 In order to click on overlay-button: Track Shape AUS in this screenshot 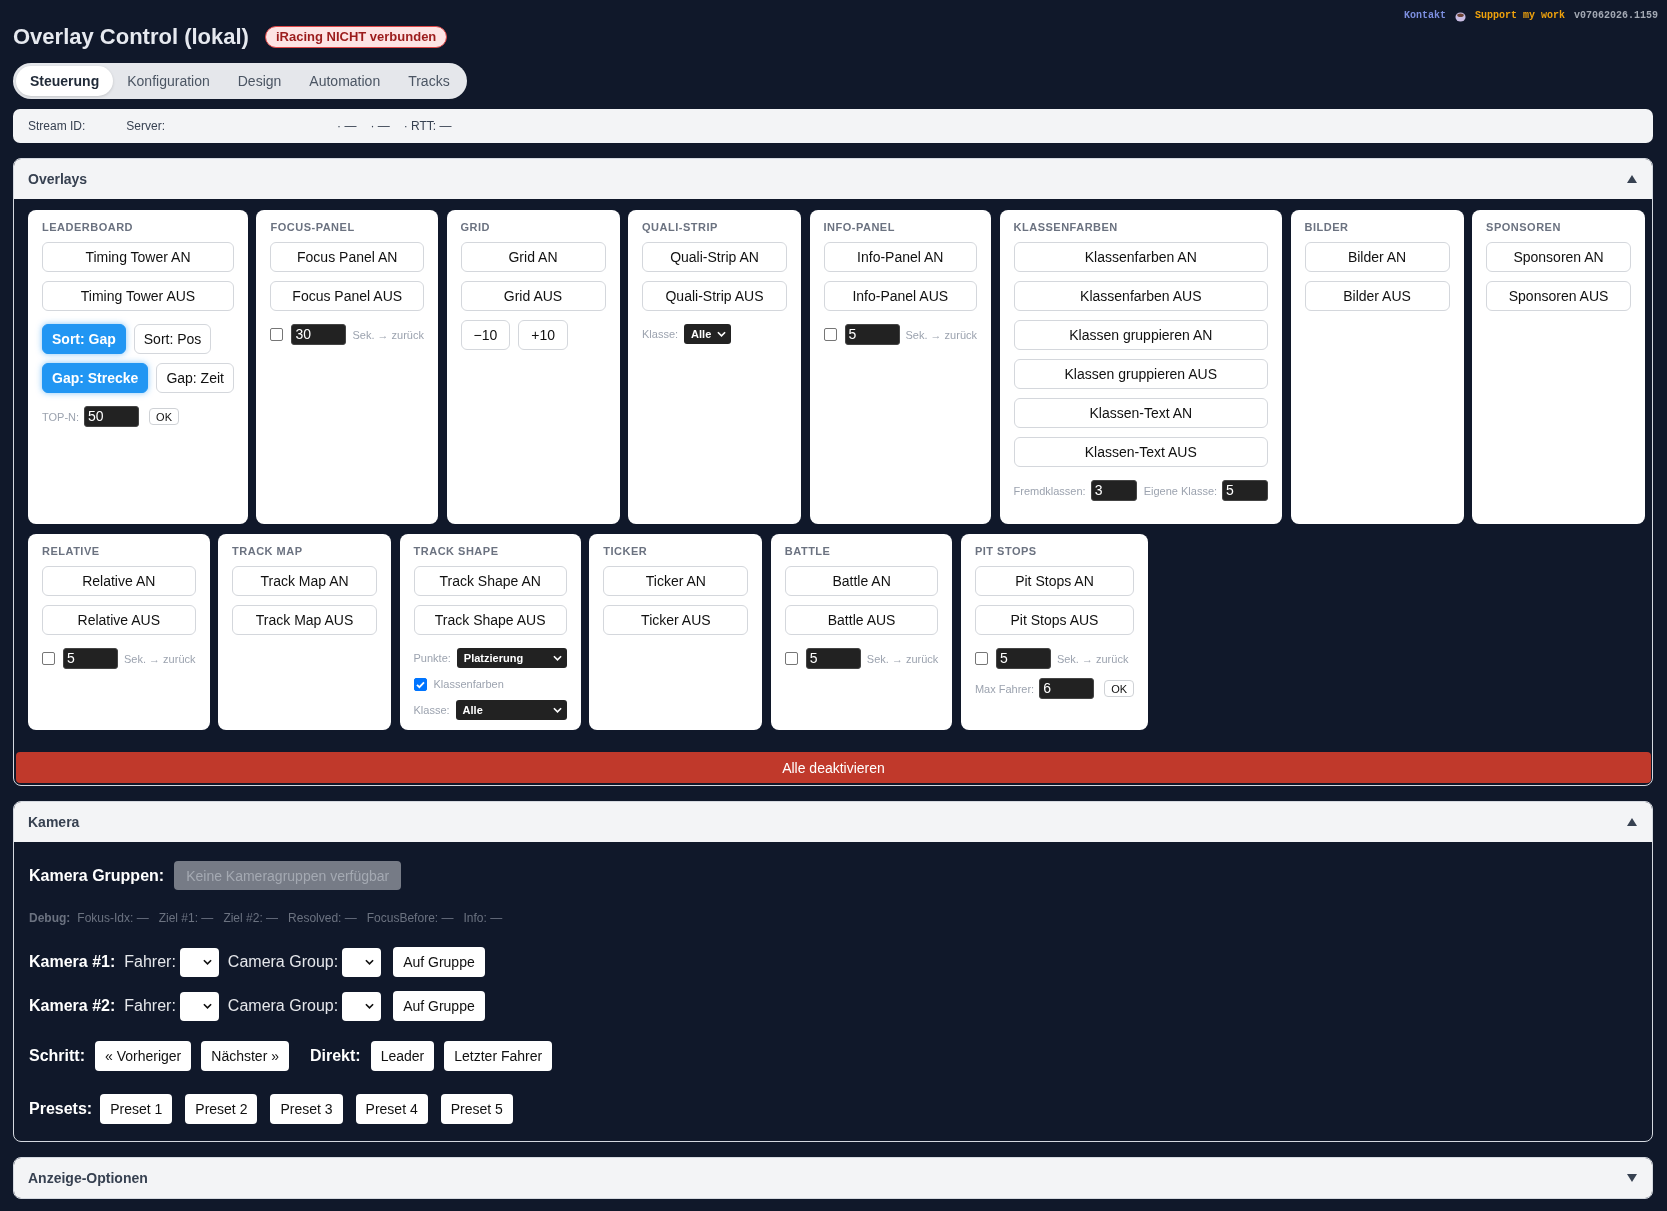, I will do `click(490, 620)`.